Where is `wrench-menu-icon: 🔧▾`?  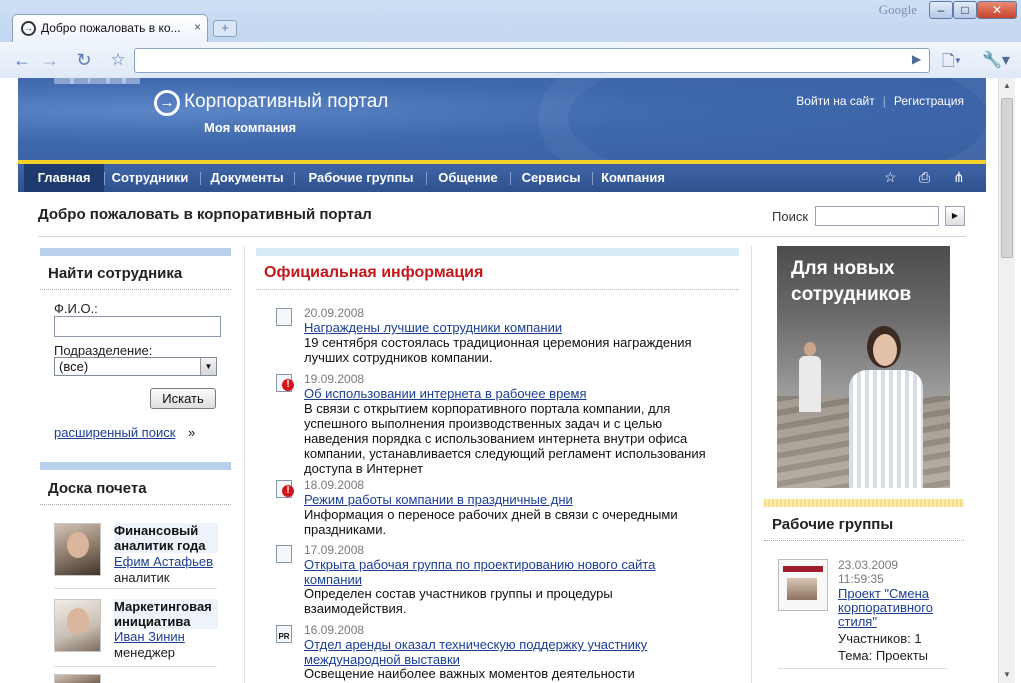 wrench-menu-icon: 🔧▾ is located at coordinates (996, 60).